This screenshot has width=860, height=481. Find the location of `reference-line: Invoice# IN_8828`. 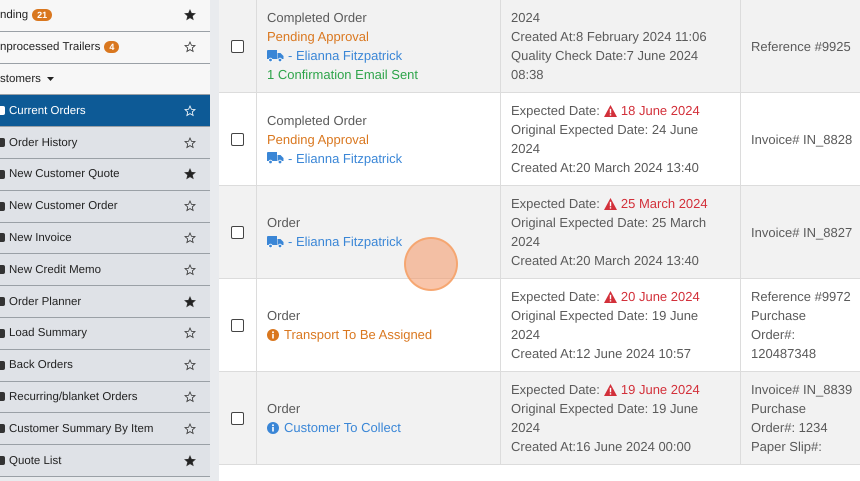

reference-line: Invoice# IN_8828 is located at coordinates (801, 139).